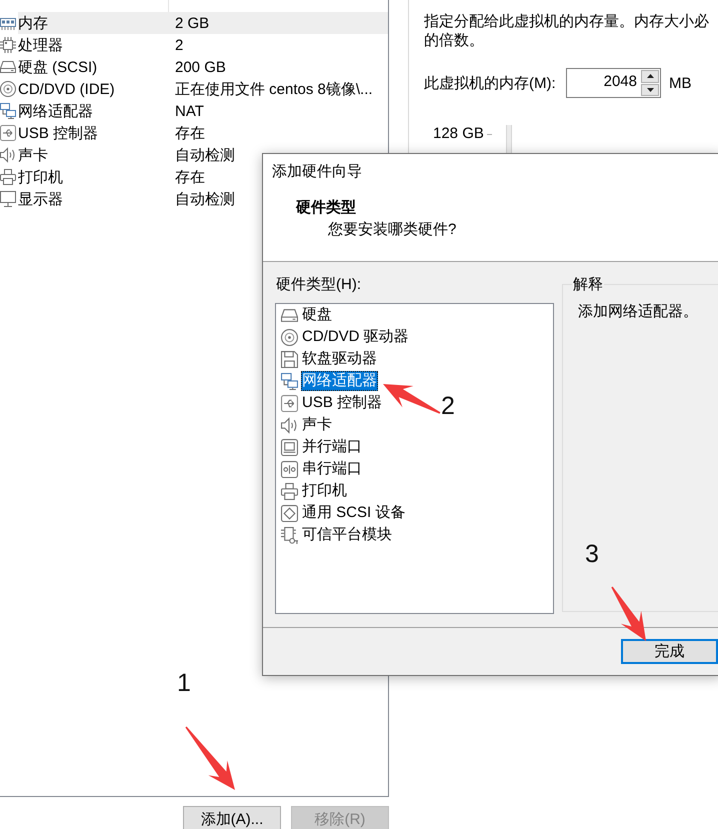 This screenshot has width=718, height=829. I want to click on chip-key-icon, so click(289, 535).